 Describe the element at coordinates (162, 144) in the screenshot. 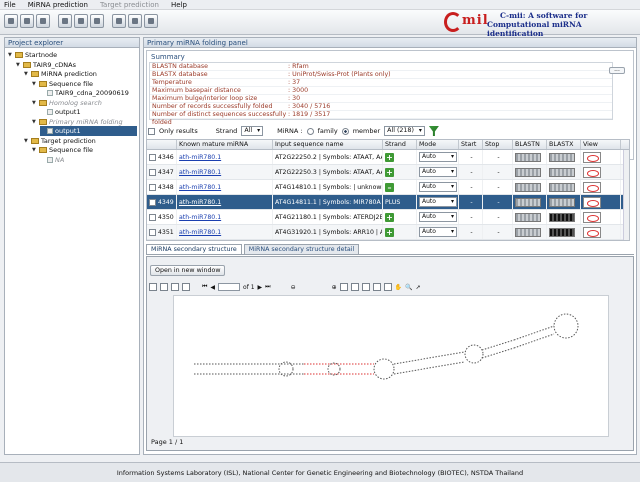

I see `grid-column-header` at that location.